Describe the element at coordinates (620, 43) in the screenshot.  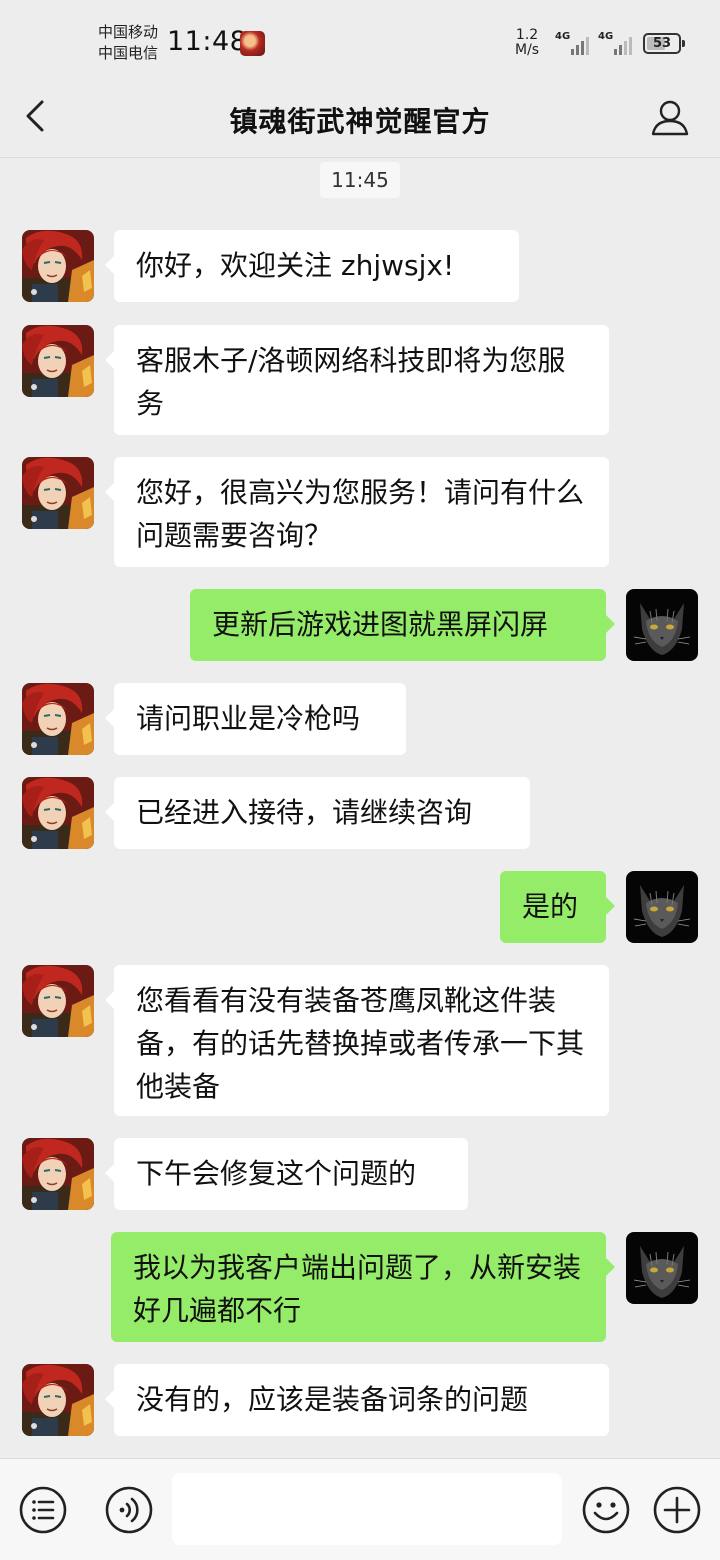
I see `signal-2-icon: 4G` at that location.